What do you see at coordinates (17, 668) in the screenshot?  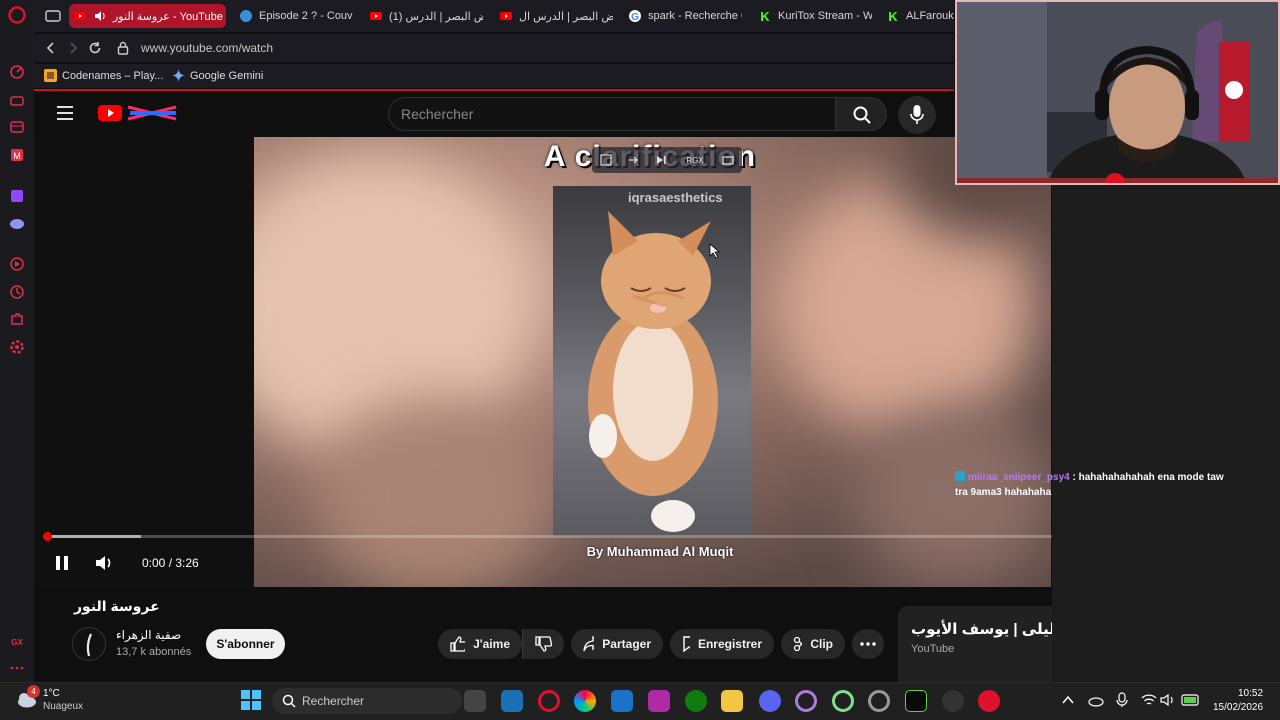 I see `more-icon` at bounding box center [17, 668].